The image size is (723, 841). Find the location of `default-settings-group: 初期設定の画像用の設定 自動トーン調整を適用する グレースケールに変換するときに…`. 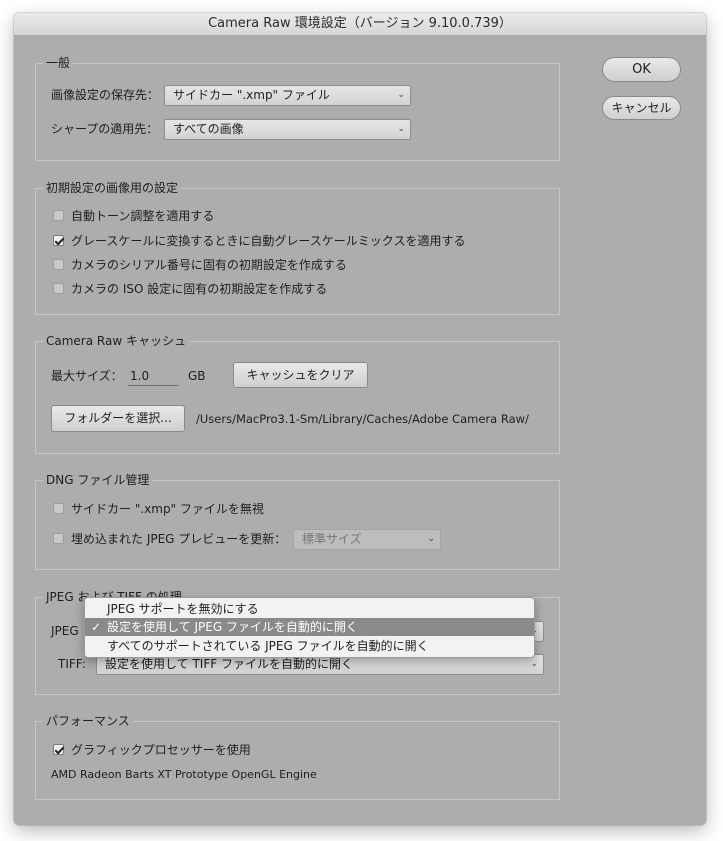

default-settings-group: 初期設定の画像用の設定 自動トーン調整を適用する グレースケールに変換するときに… is located at coordinates (297, 247).